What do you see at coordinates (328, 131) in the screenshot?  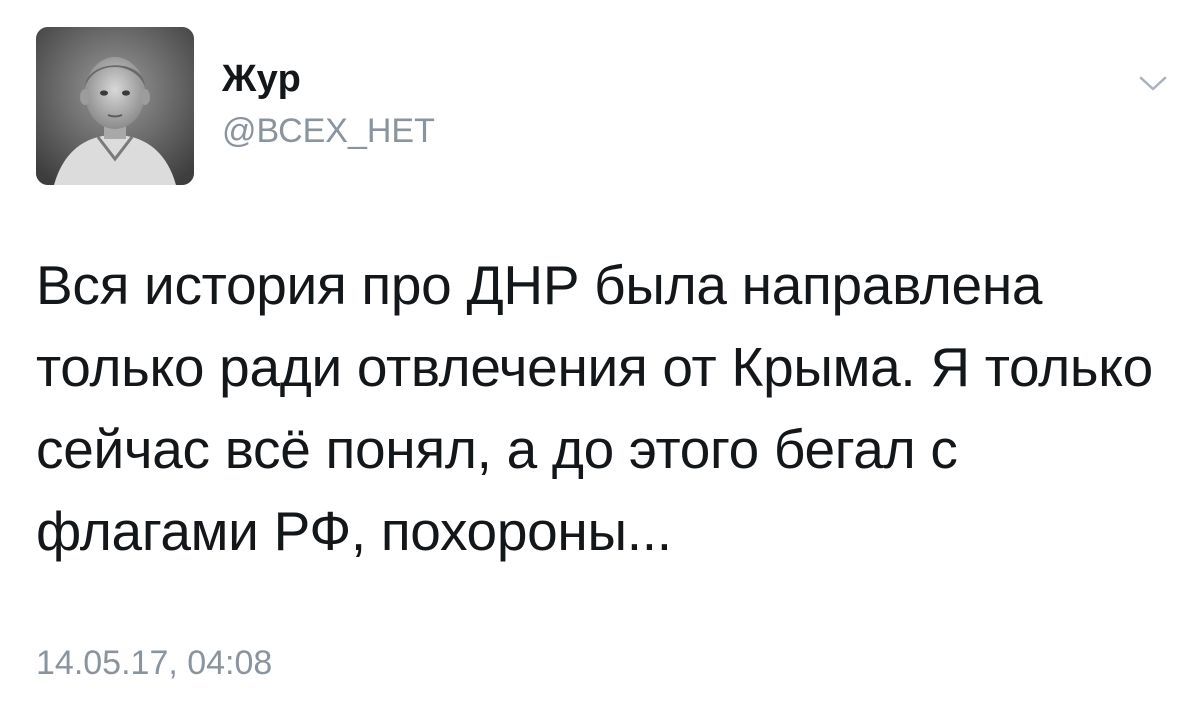 I see `author-handle: @ВСЕХ_НЕТ` at bounding box center [328, 131].